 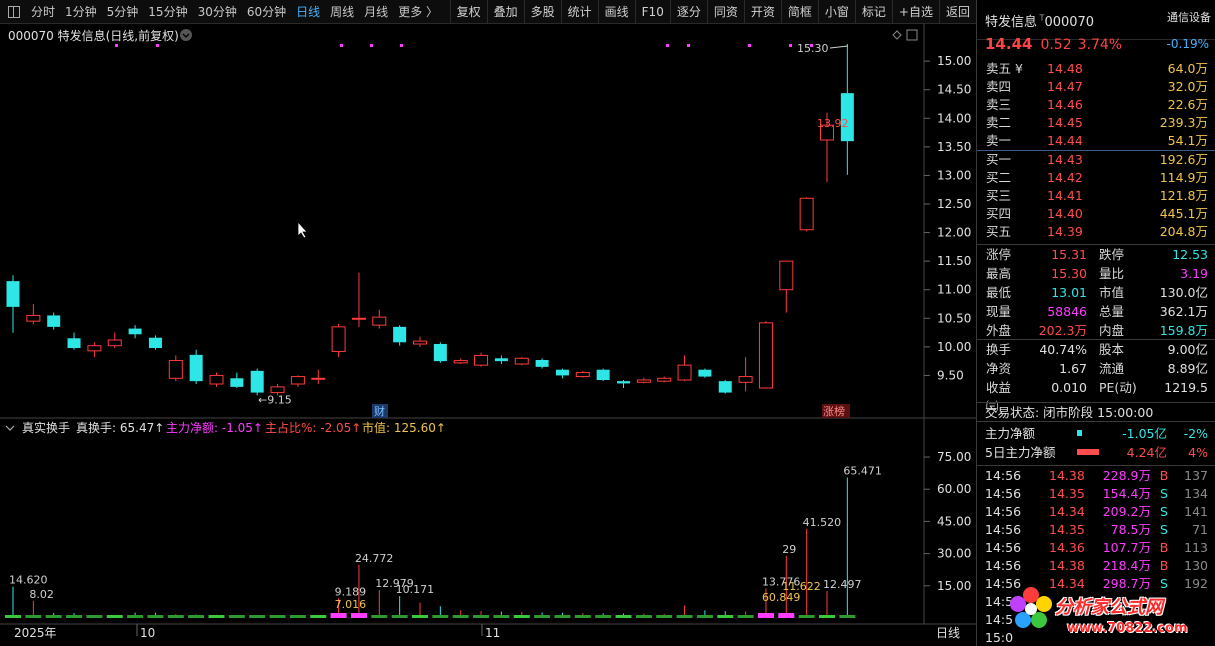 What do you see at coordinates (351, 591) in the screenshot?
I see `turnover-label: 9.189` at bounding box center [351, 591].